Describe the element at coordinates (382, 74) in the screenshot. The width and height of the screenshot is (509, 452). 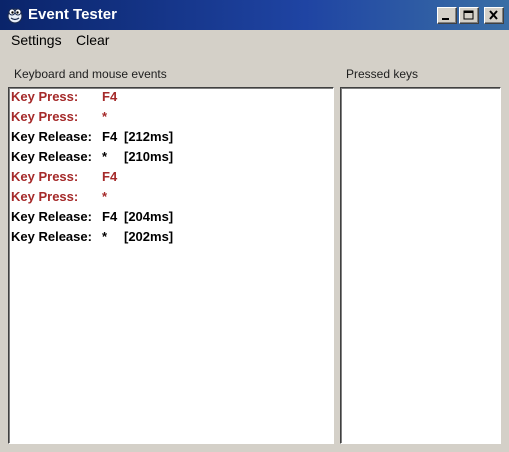
I see `pressed-keys-label: Pressed keys` at that location.